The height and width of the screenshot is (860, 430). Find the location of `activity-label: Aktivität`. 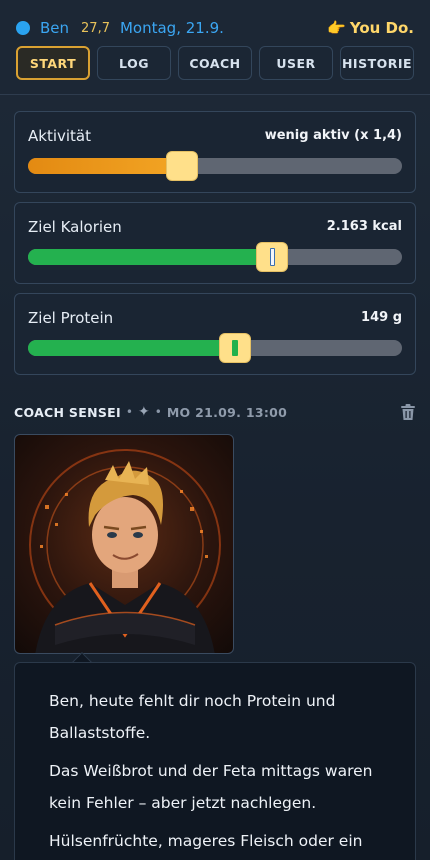

activity-label: Aktivität is located at coordinates (59, 136).